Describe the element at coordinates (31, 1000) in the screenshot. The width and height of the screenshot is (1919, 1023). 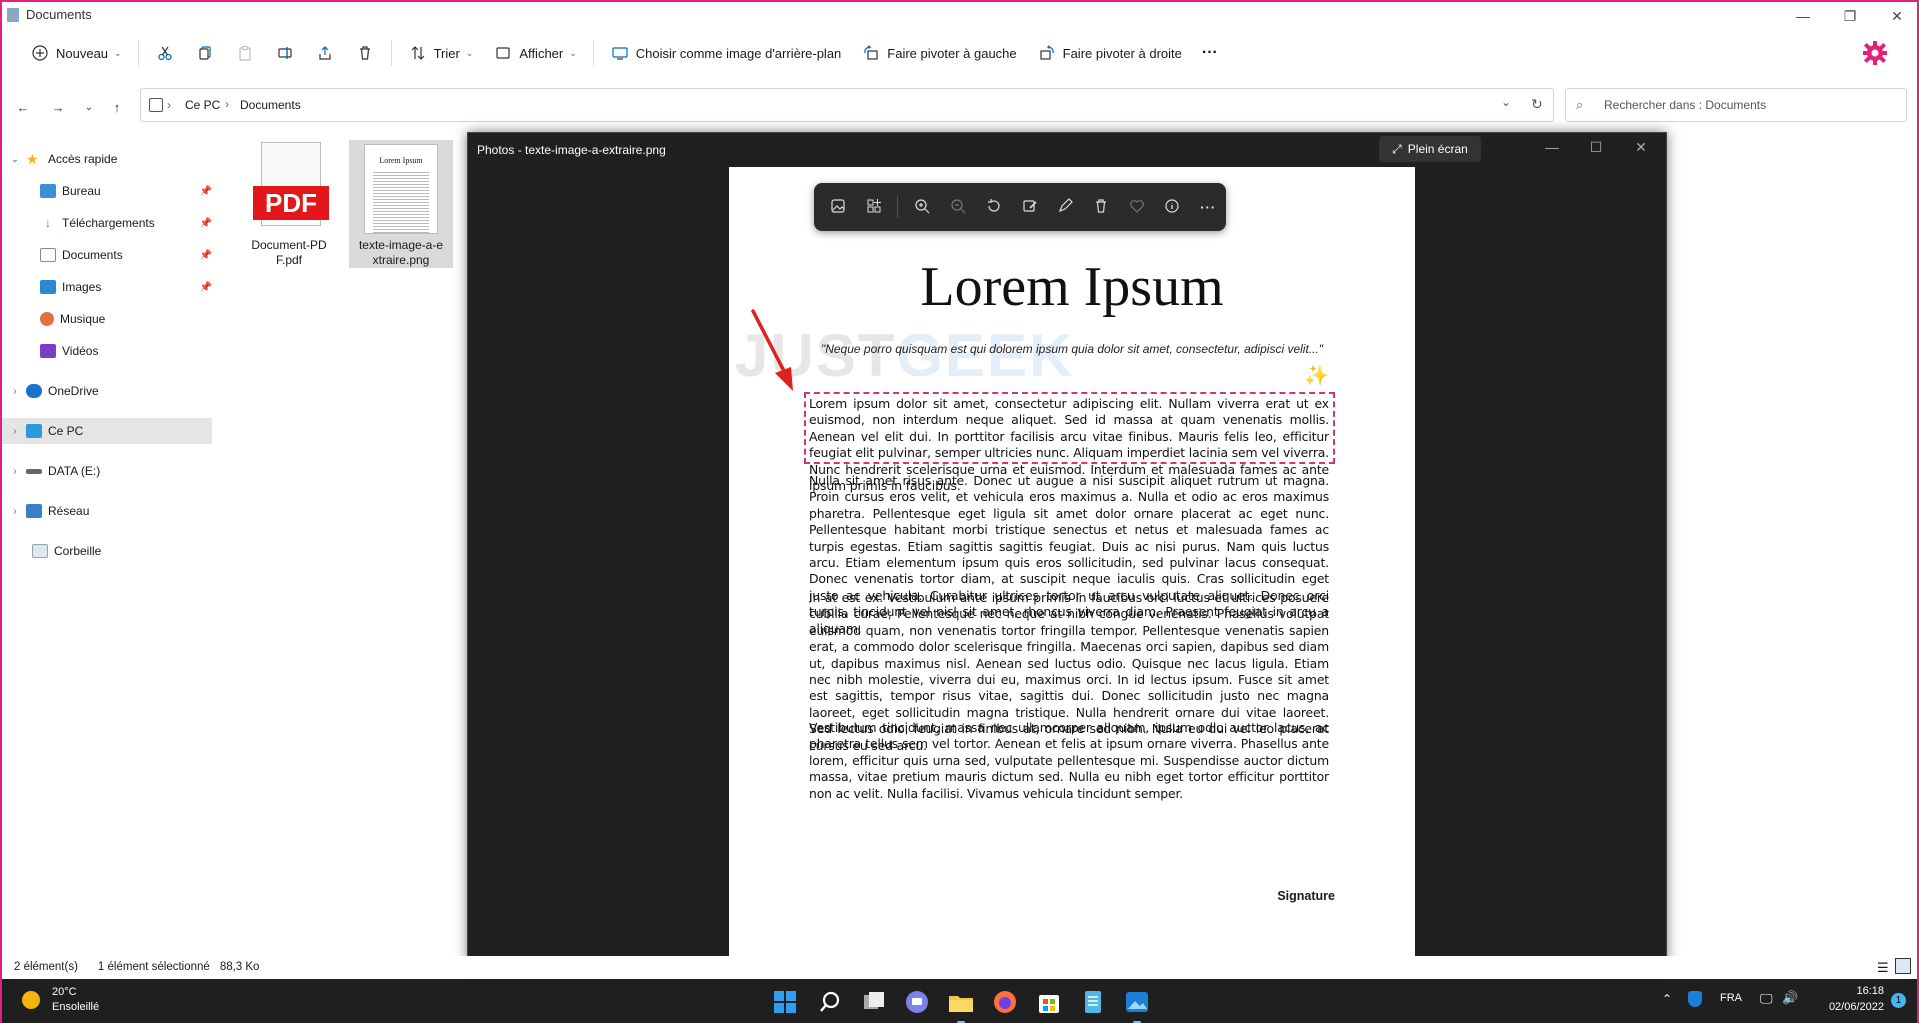
I see `sun-weather-icon` at that location.